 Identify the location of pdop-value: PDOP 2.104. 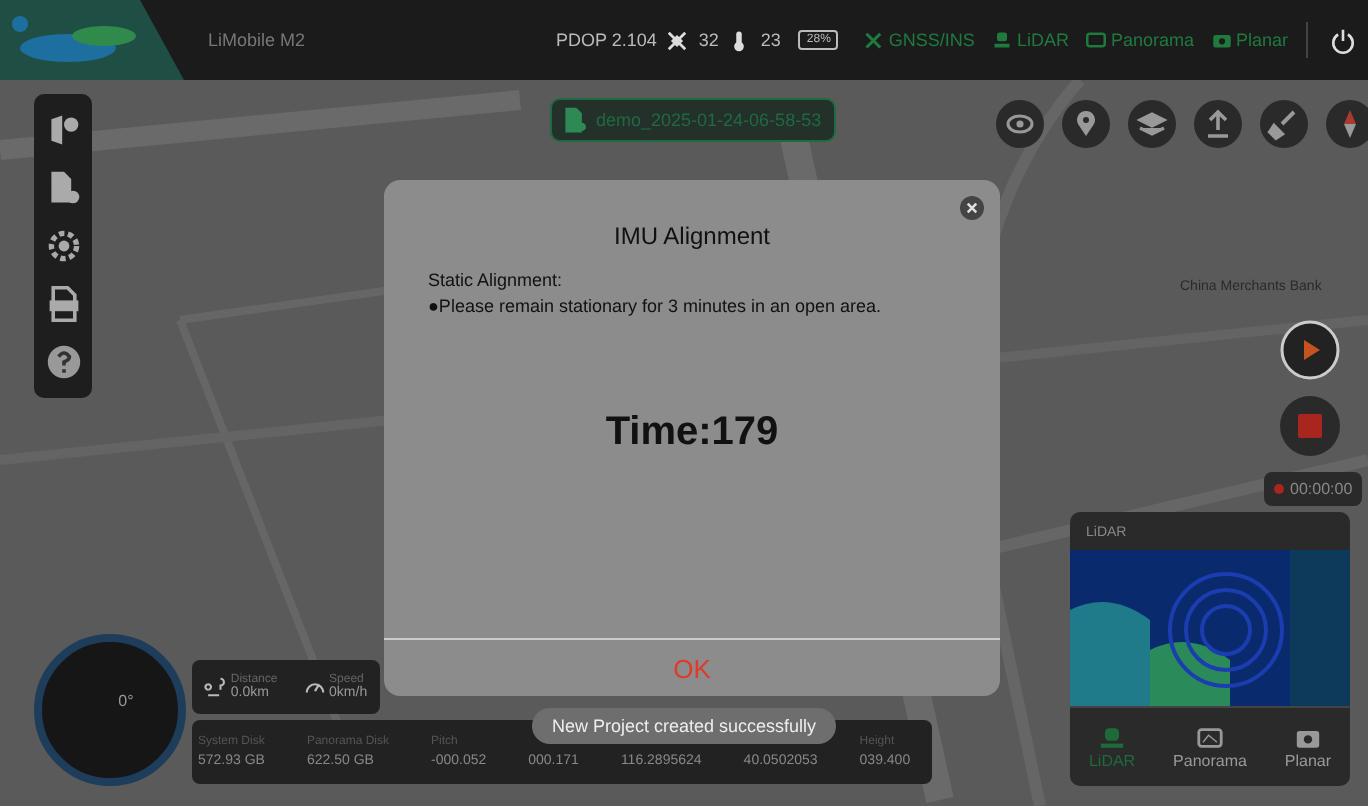
(606, 40).